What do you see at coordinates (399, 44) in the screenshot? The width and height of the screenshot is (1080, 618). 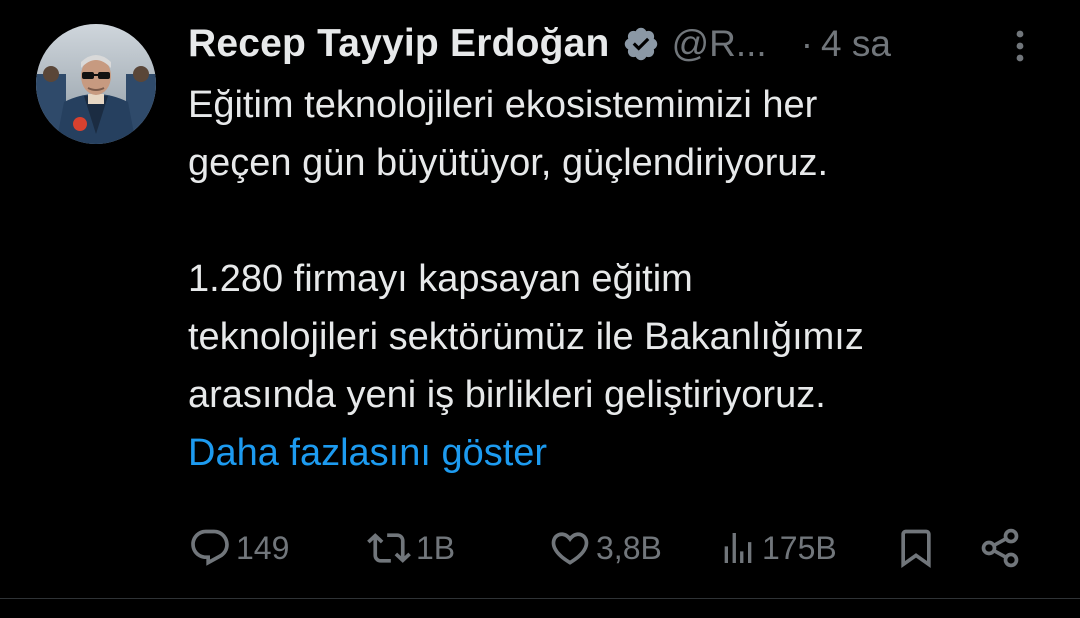 I see `author-name: Recep Tayyip Erdoğan` at bounding box center [399, 44].